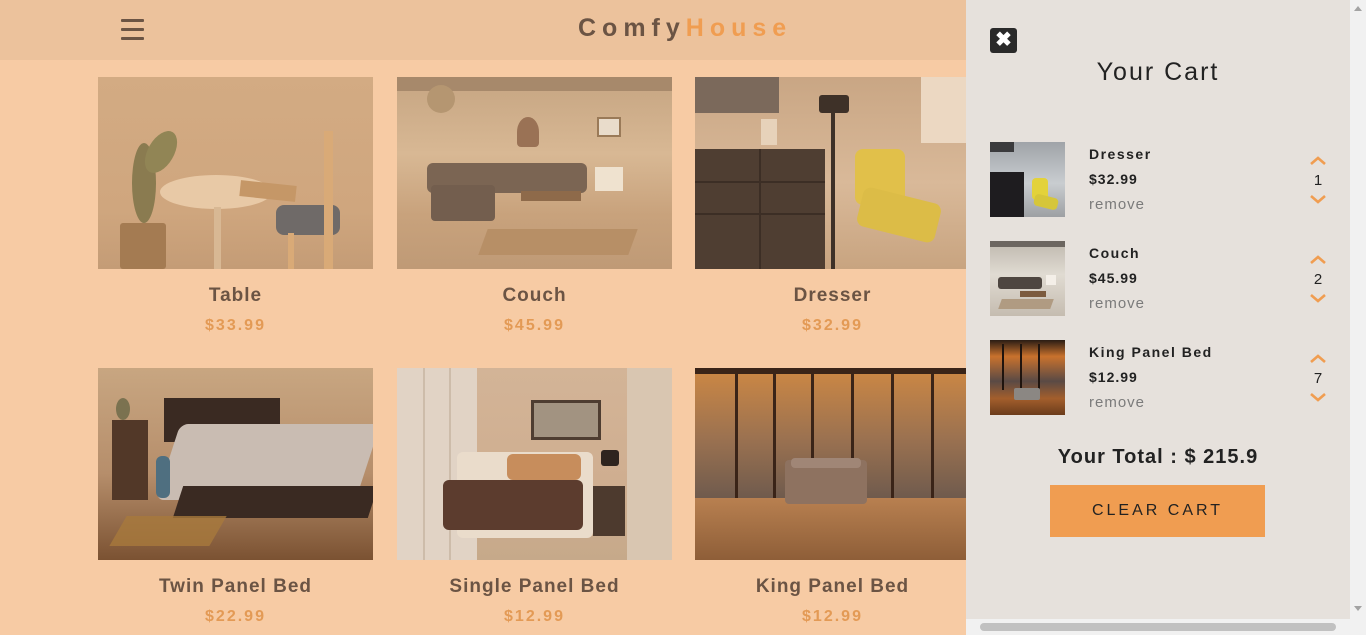 The height and width of the screenshot is (635, 1366). What do you see at coordinates (632, 28) in the screenshot?
I see `logo-text: Comfy` at bounding box center [632, 28].